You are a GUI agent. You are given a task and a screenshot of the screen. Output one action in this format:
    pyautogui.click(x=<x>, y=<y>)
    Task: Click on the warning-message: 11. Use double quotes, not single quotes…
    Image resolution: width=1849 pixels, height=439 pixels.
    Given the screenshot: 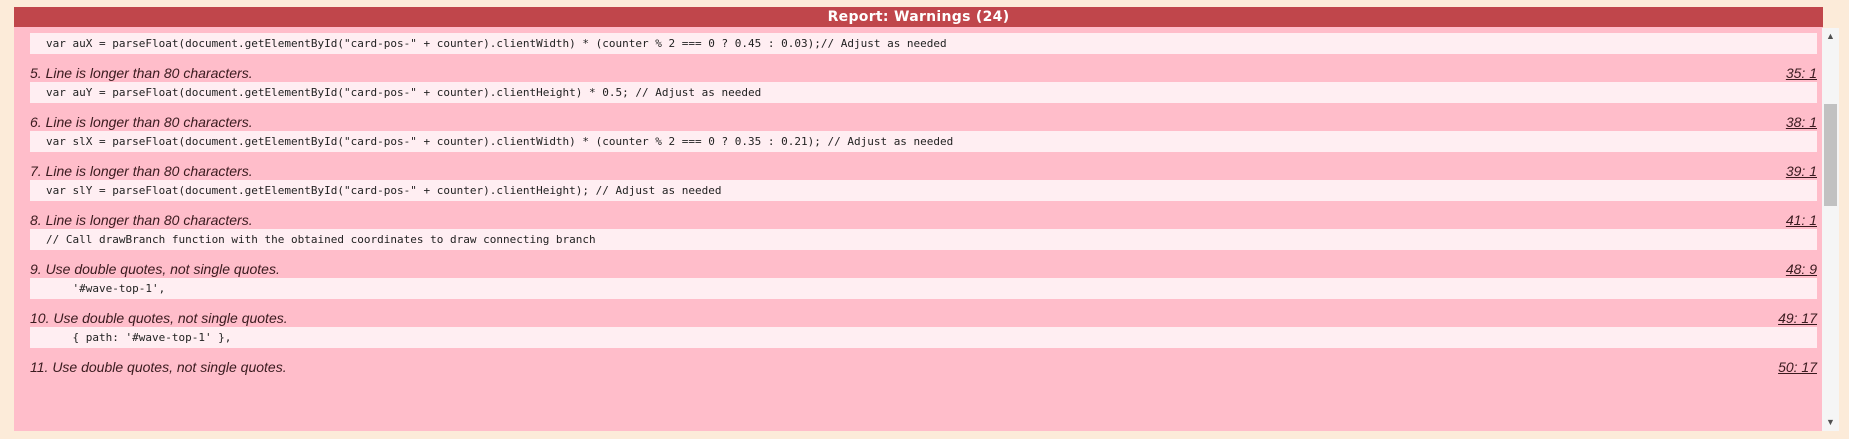 What is the action you would take?
    pyautogui.click(x=158, y=367)
    